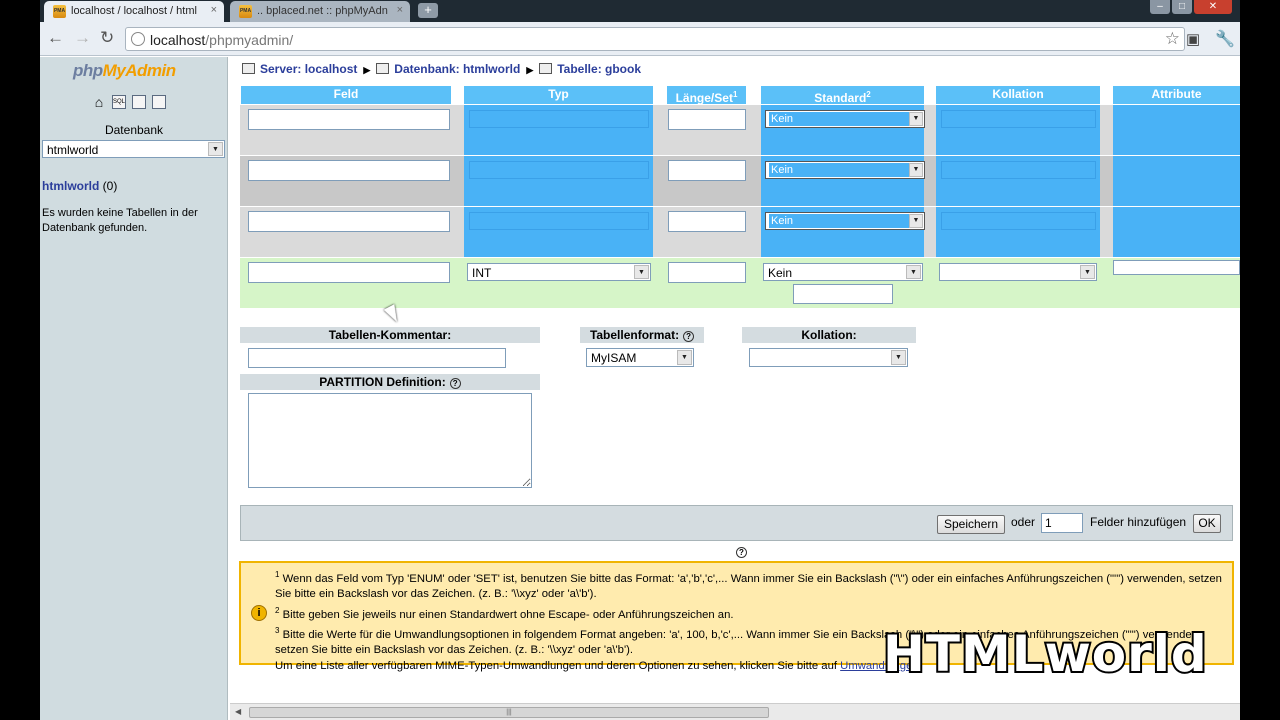 The height and width of the screenshot is (720, 1280). Describe the element at coordinates (1062, 523) in the screenshot. I see `add-fields-count-input: 1` at that location.